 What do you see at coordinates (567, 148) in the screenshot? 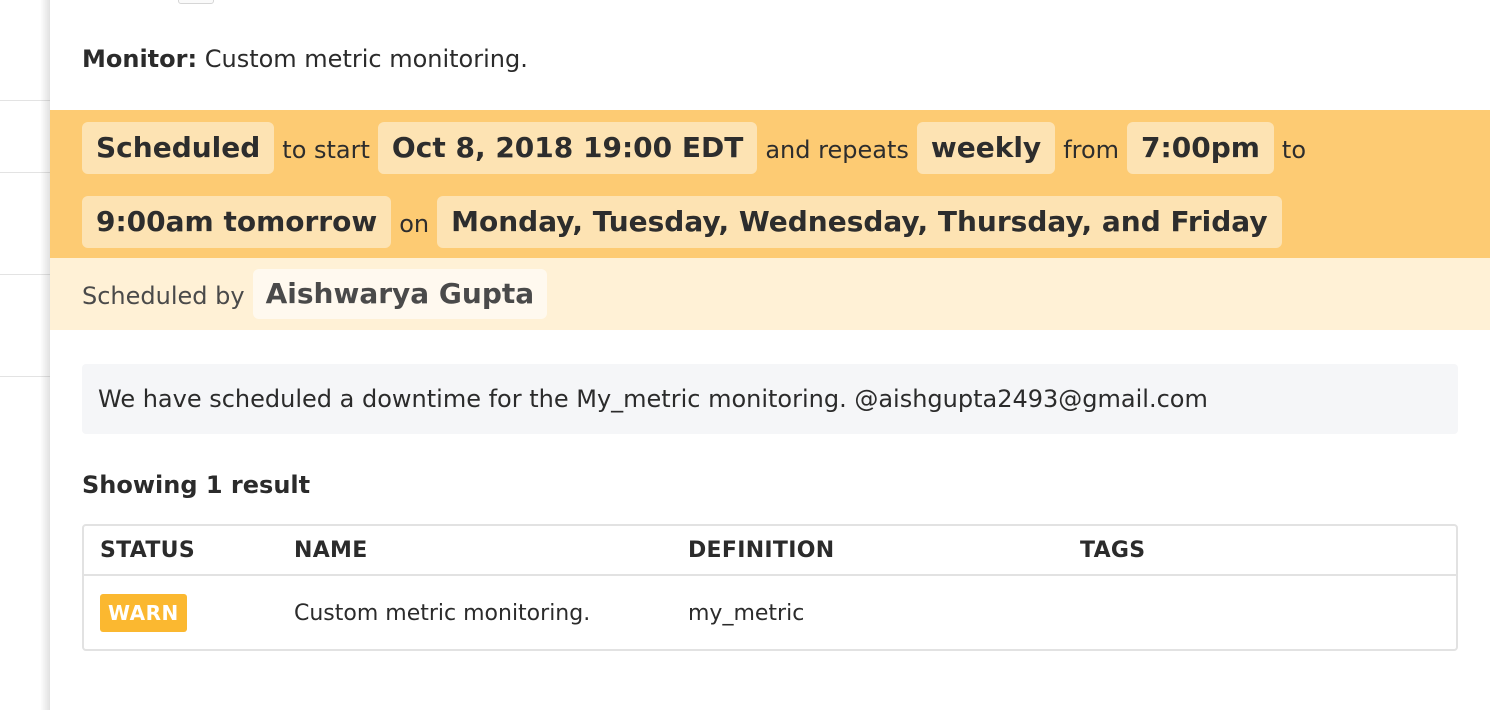
I see `schedule-start-chip: Oct 8, 2018 19:00 EDT` at bounding box center [567, 148].